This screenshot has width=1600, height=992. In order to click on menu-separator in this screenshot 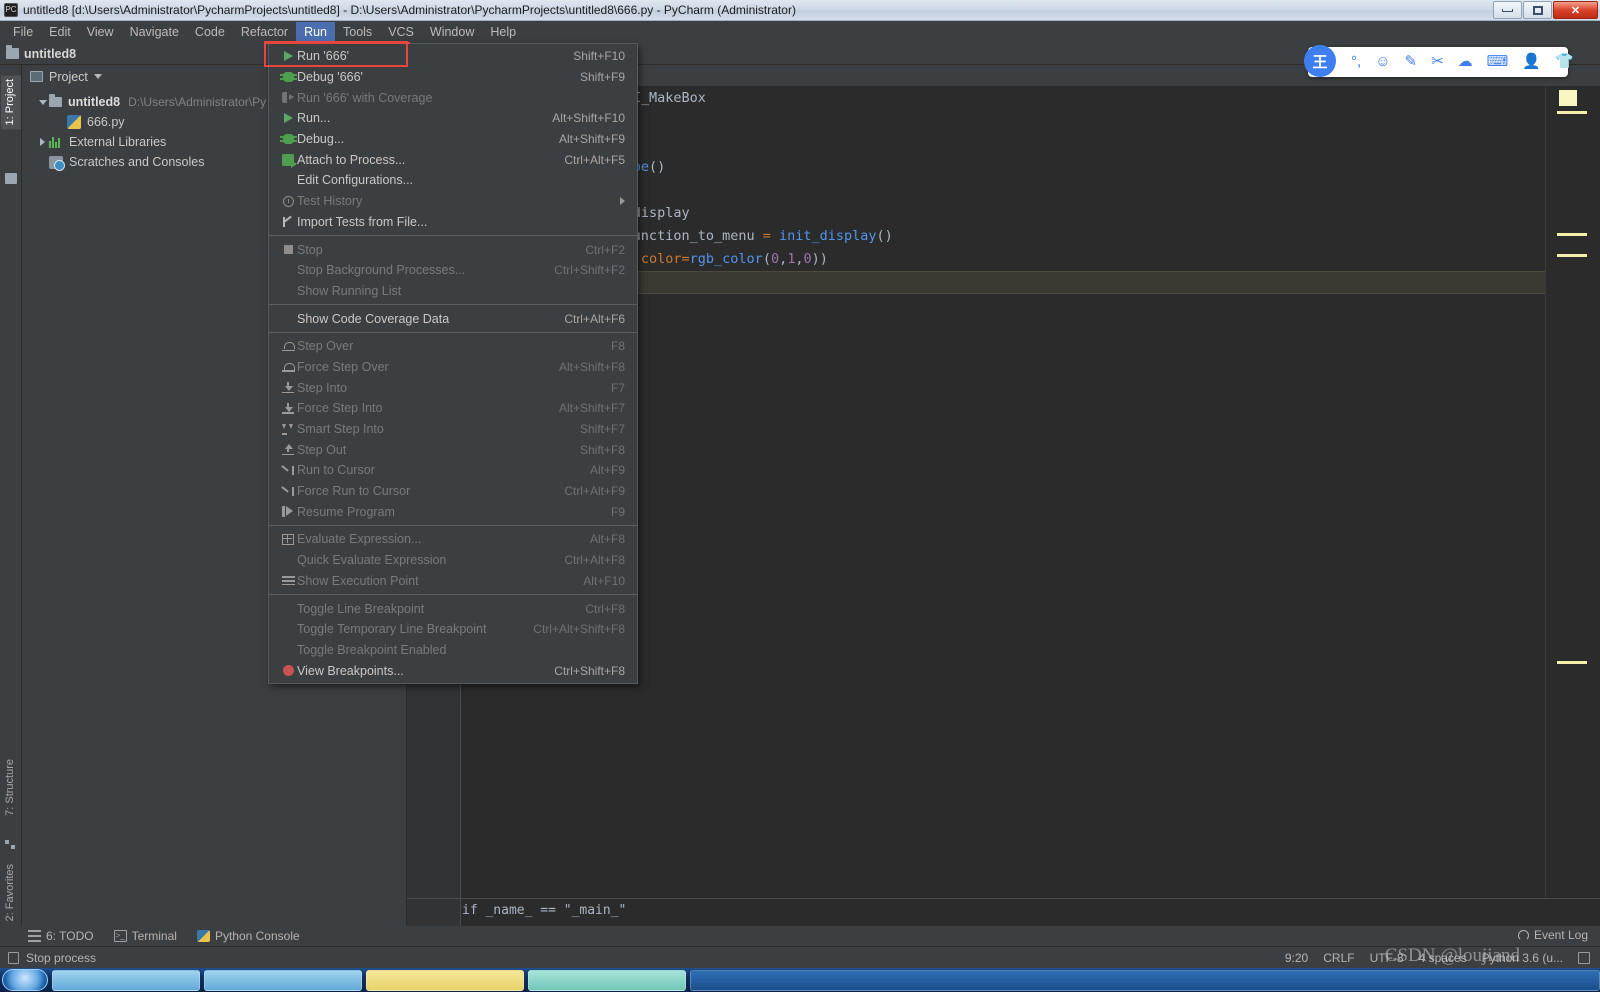, I will do `click(453, 526)`.